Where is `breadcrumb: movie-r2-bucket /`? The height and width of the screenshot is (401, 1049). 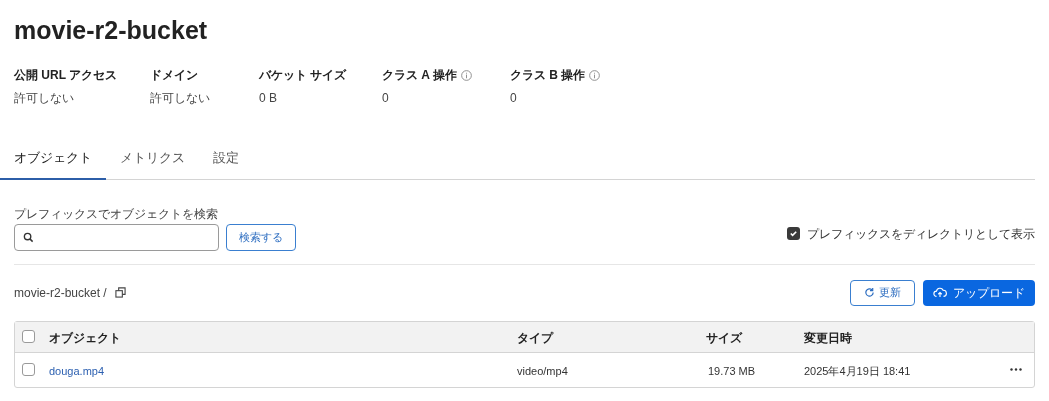
breadcrumb: movie-r2-bucket / is located at coordinates (60, 293).